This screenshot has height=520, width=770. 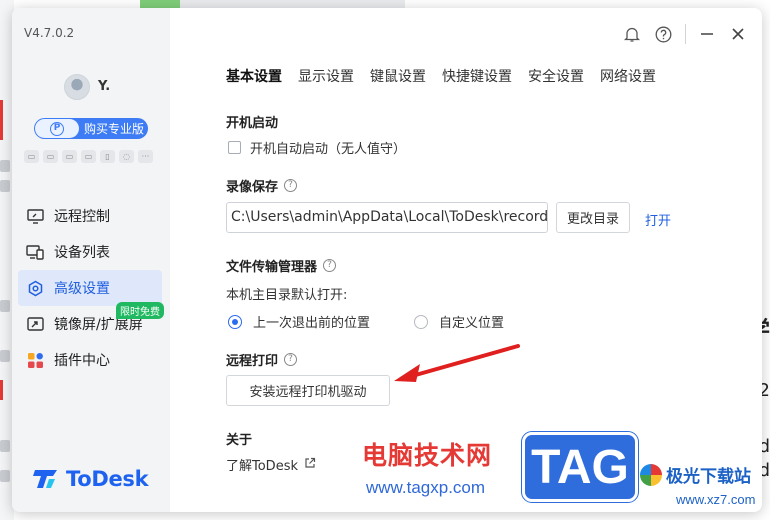 What do you see at coordinates (262, 466) in the screenshot?
I see `about-link-label: 了解ToDesk` at bounding box center [262, 466].